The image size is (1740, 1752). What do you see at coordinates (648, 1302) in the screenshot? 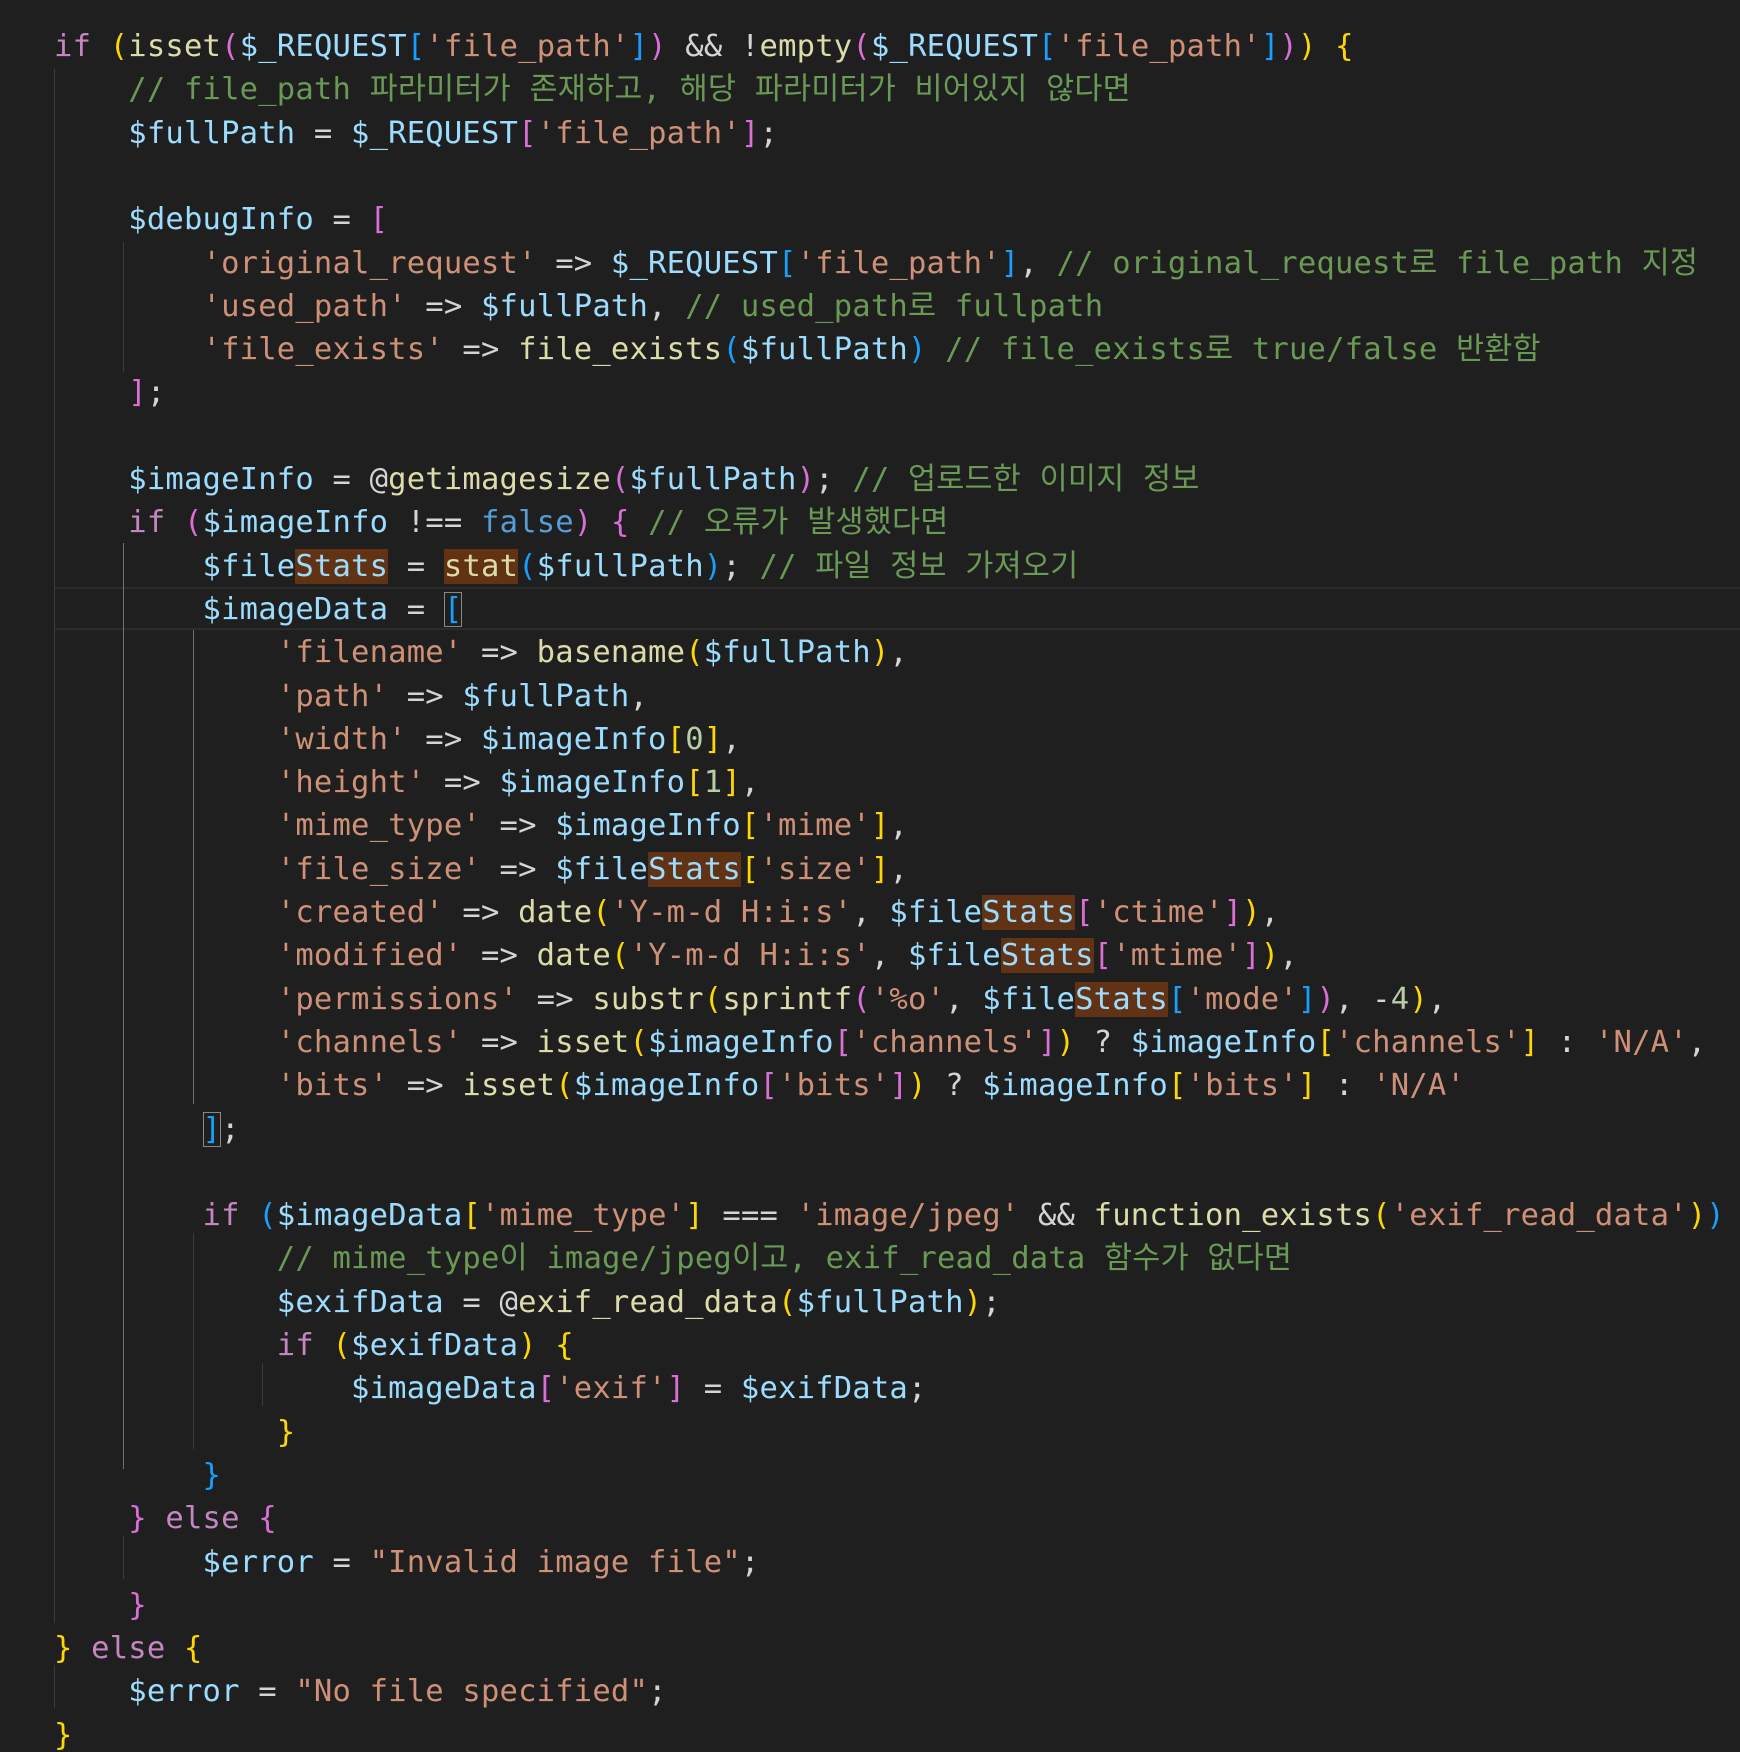
I see `code-token: exif_read_data` at bounding box center [648, 1302].